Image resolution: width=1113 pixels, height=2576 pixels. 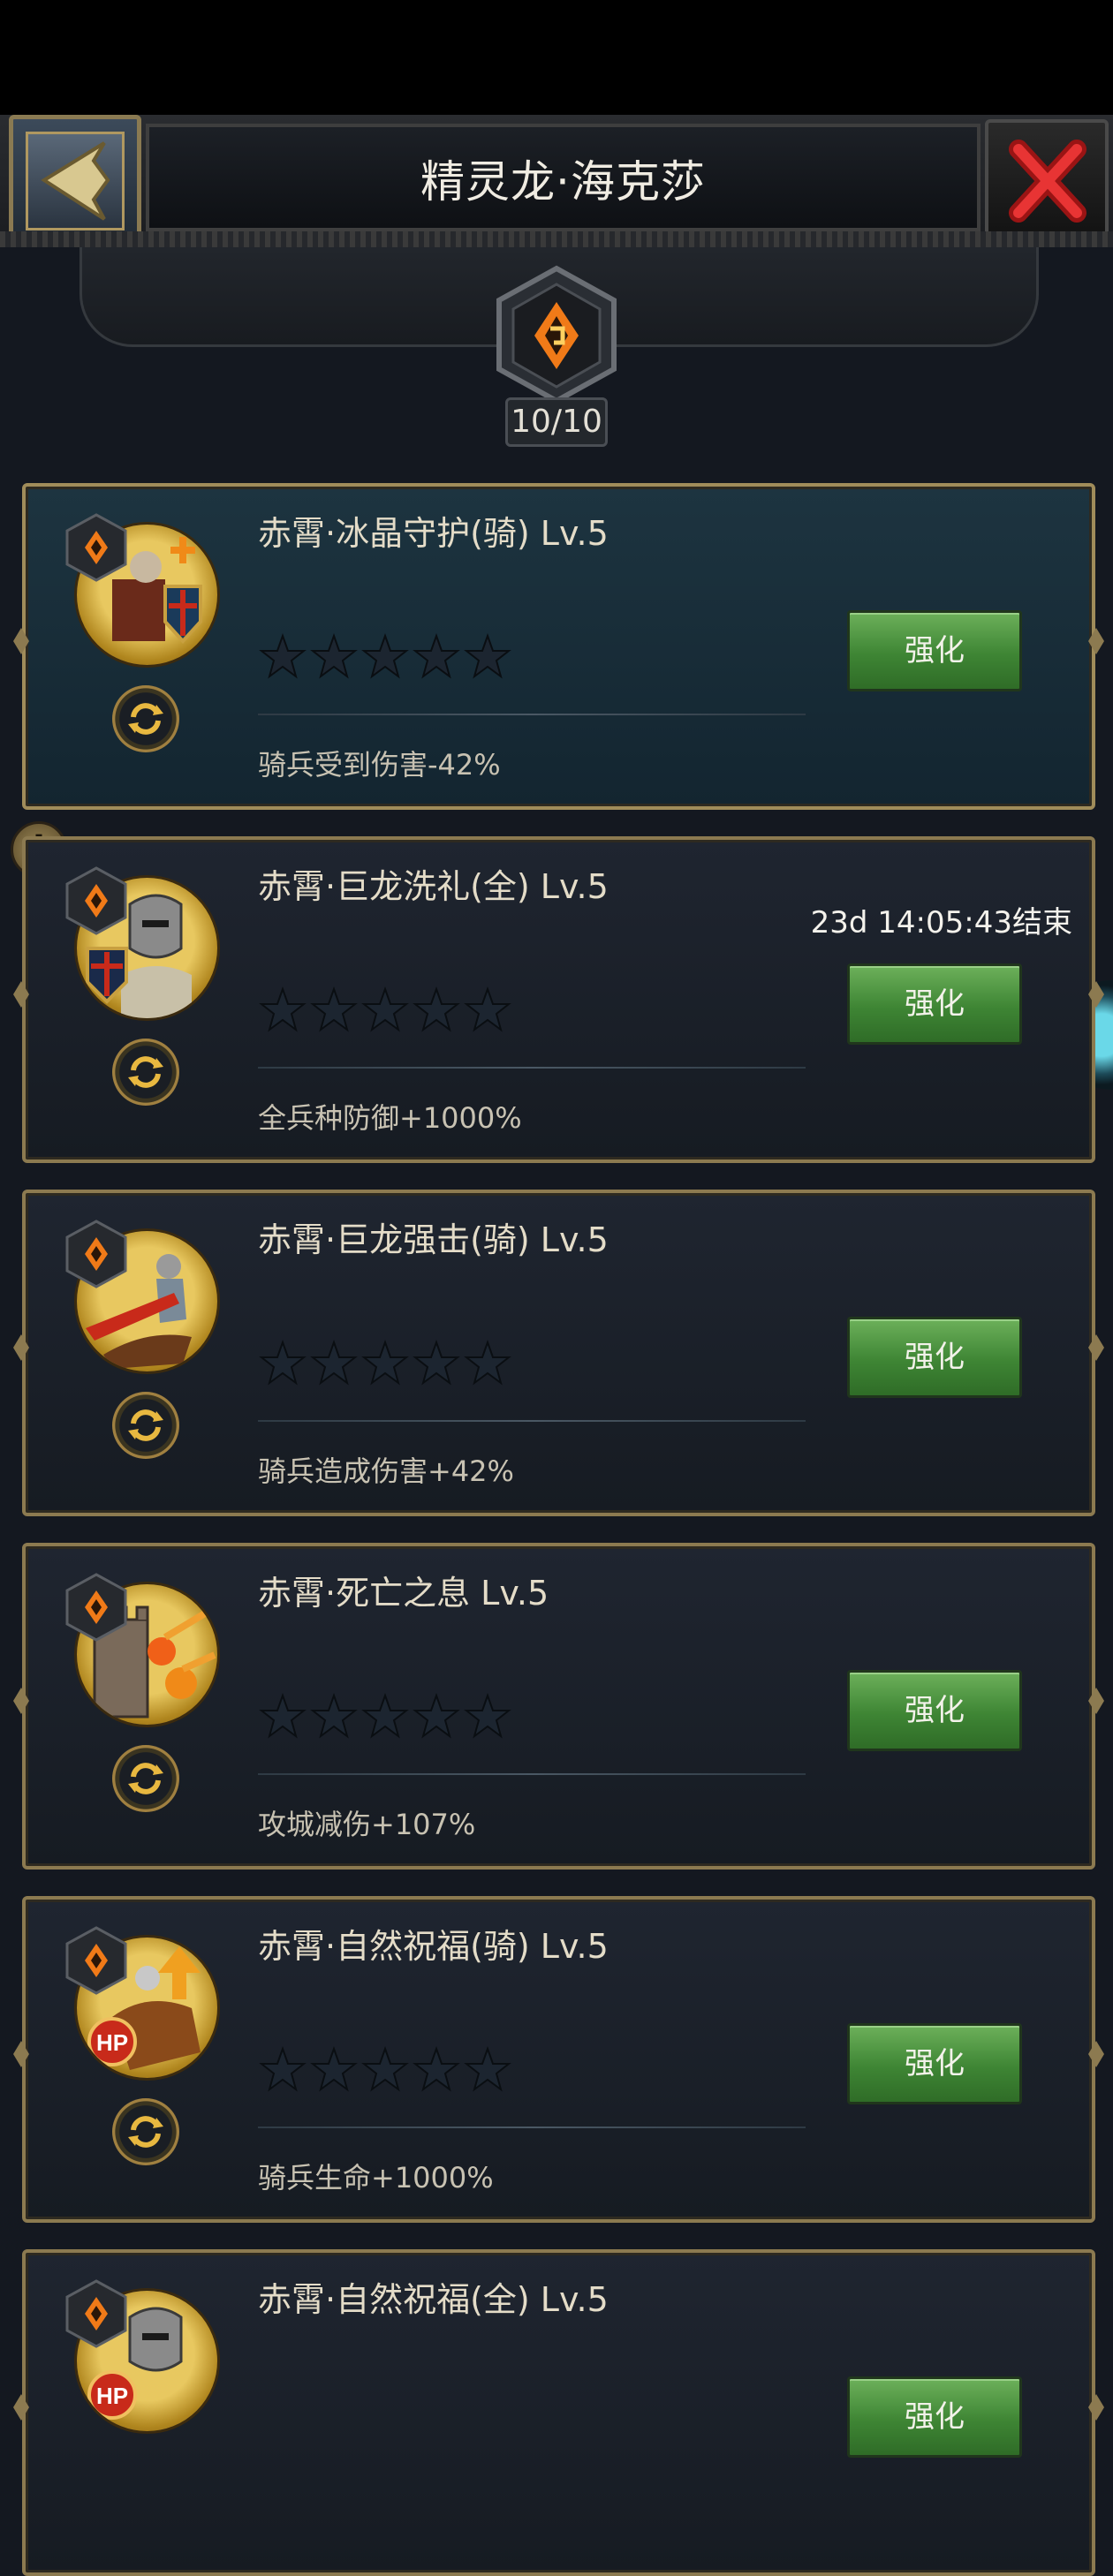 I want to click on expiry-timer: 23d 14:05:43结束, so click(x=941, y=923).